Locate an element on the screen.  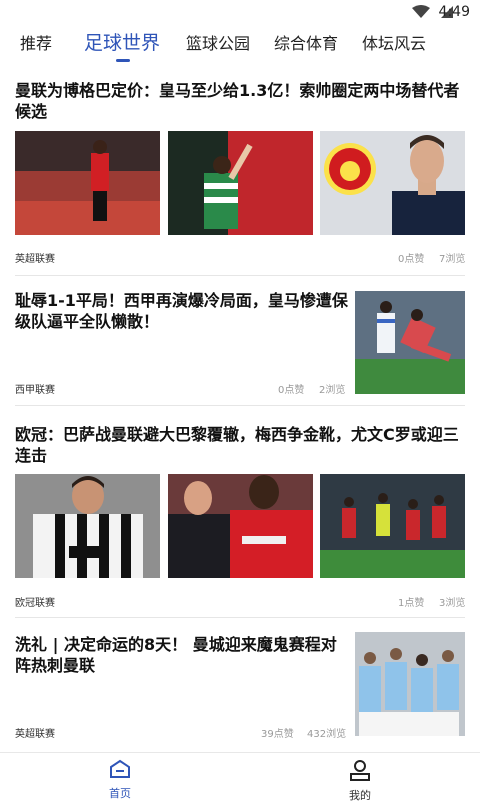
wifi-icon is located at coordinates (421, 11).